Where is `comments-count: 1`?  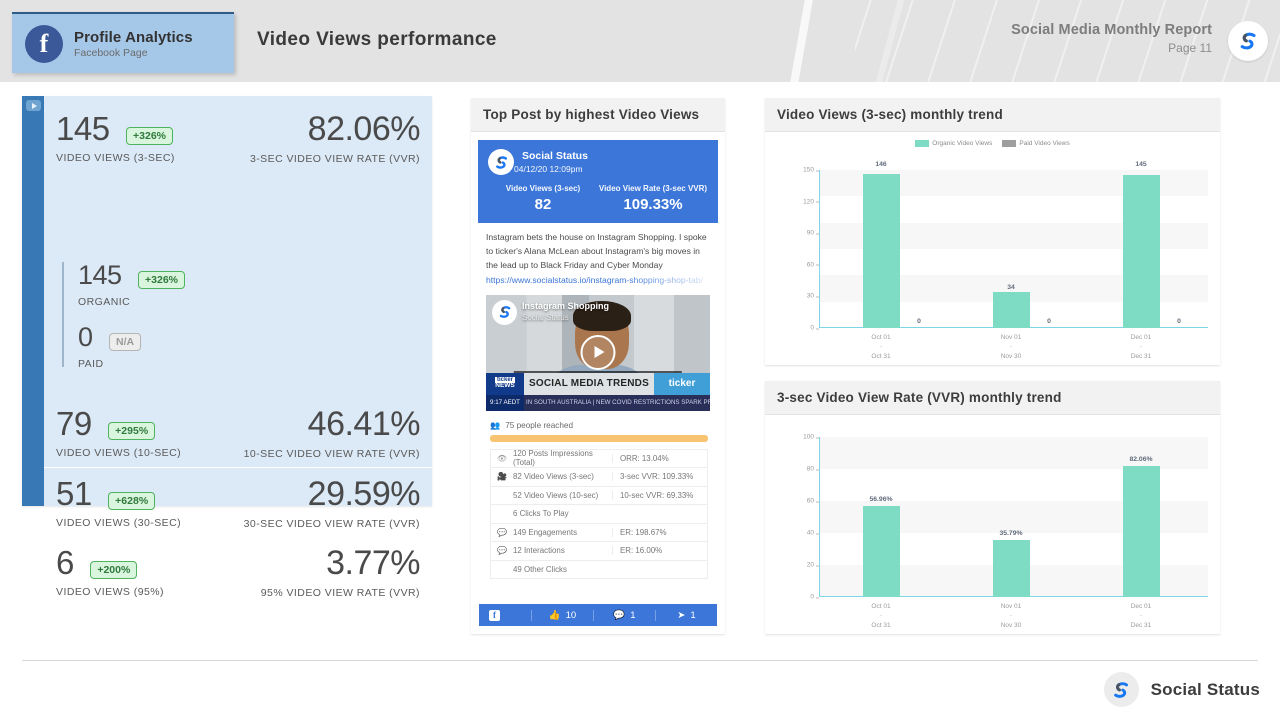
comments-count: 1 is located at coordinates (633, 615).